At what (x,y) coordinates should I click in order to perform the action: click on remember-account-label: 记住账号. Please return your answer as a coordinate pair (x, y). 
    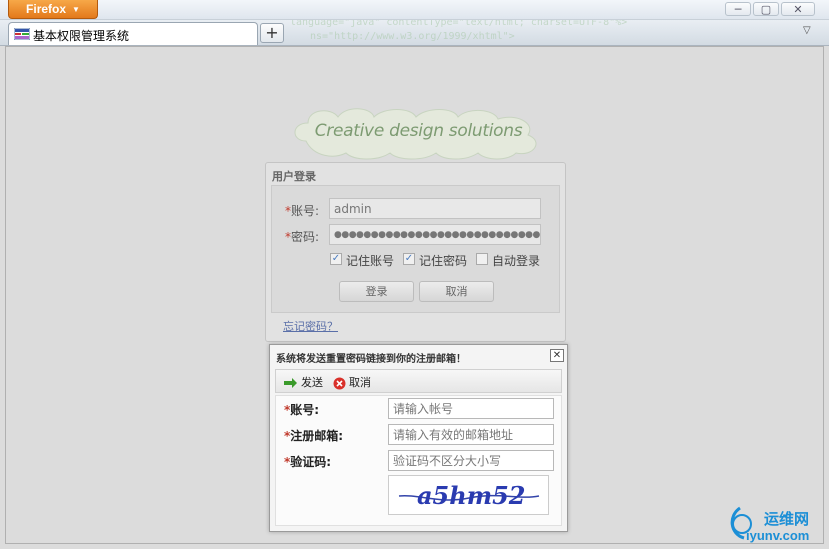
    Looking at the image, I should click on (370, 261).